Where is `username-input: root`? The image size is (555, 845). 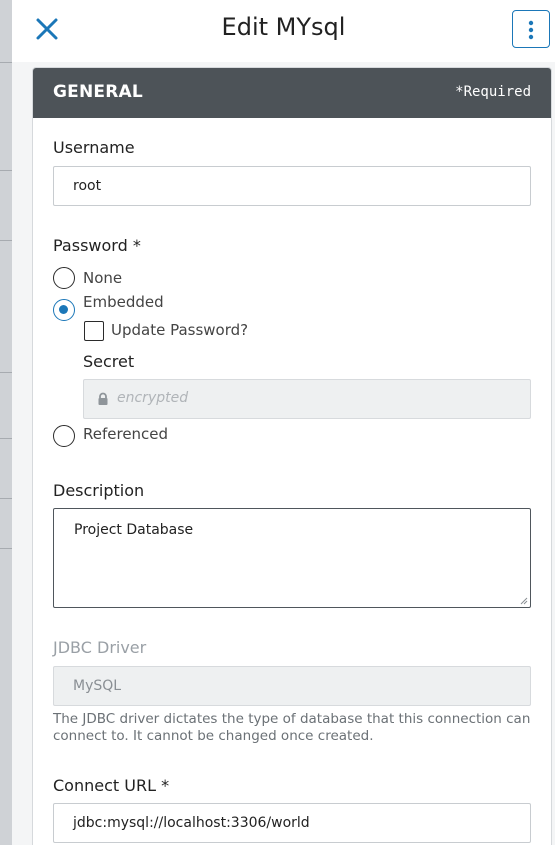 username-input: root is located at coordinates (292, 186).